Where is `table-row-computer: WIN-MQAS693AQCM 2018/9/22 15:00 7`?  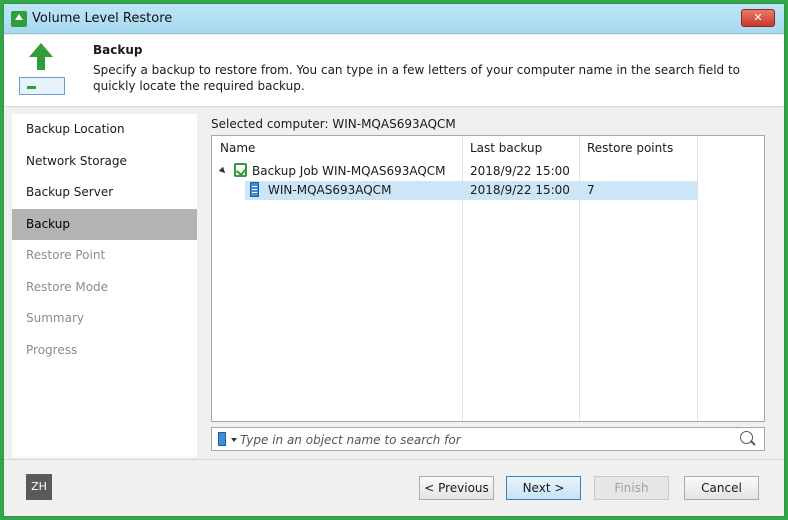 table-row-computer: WIN-MQAS693AQCM 2018/9/22 15:00 7 is located at coordinates (471, 190).